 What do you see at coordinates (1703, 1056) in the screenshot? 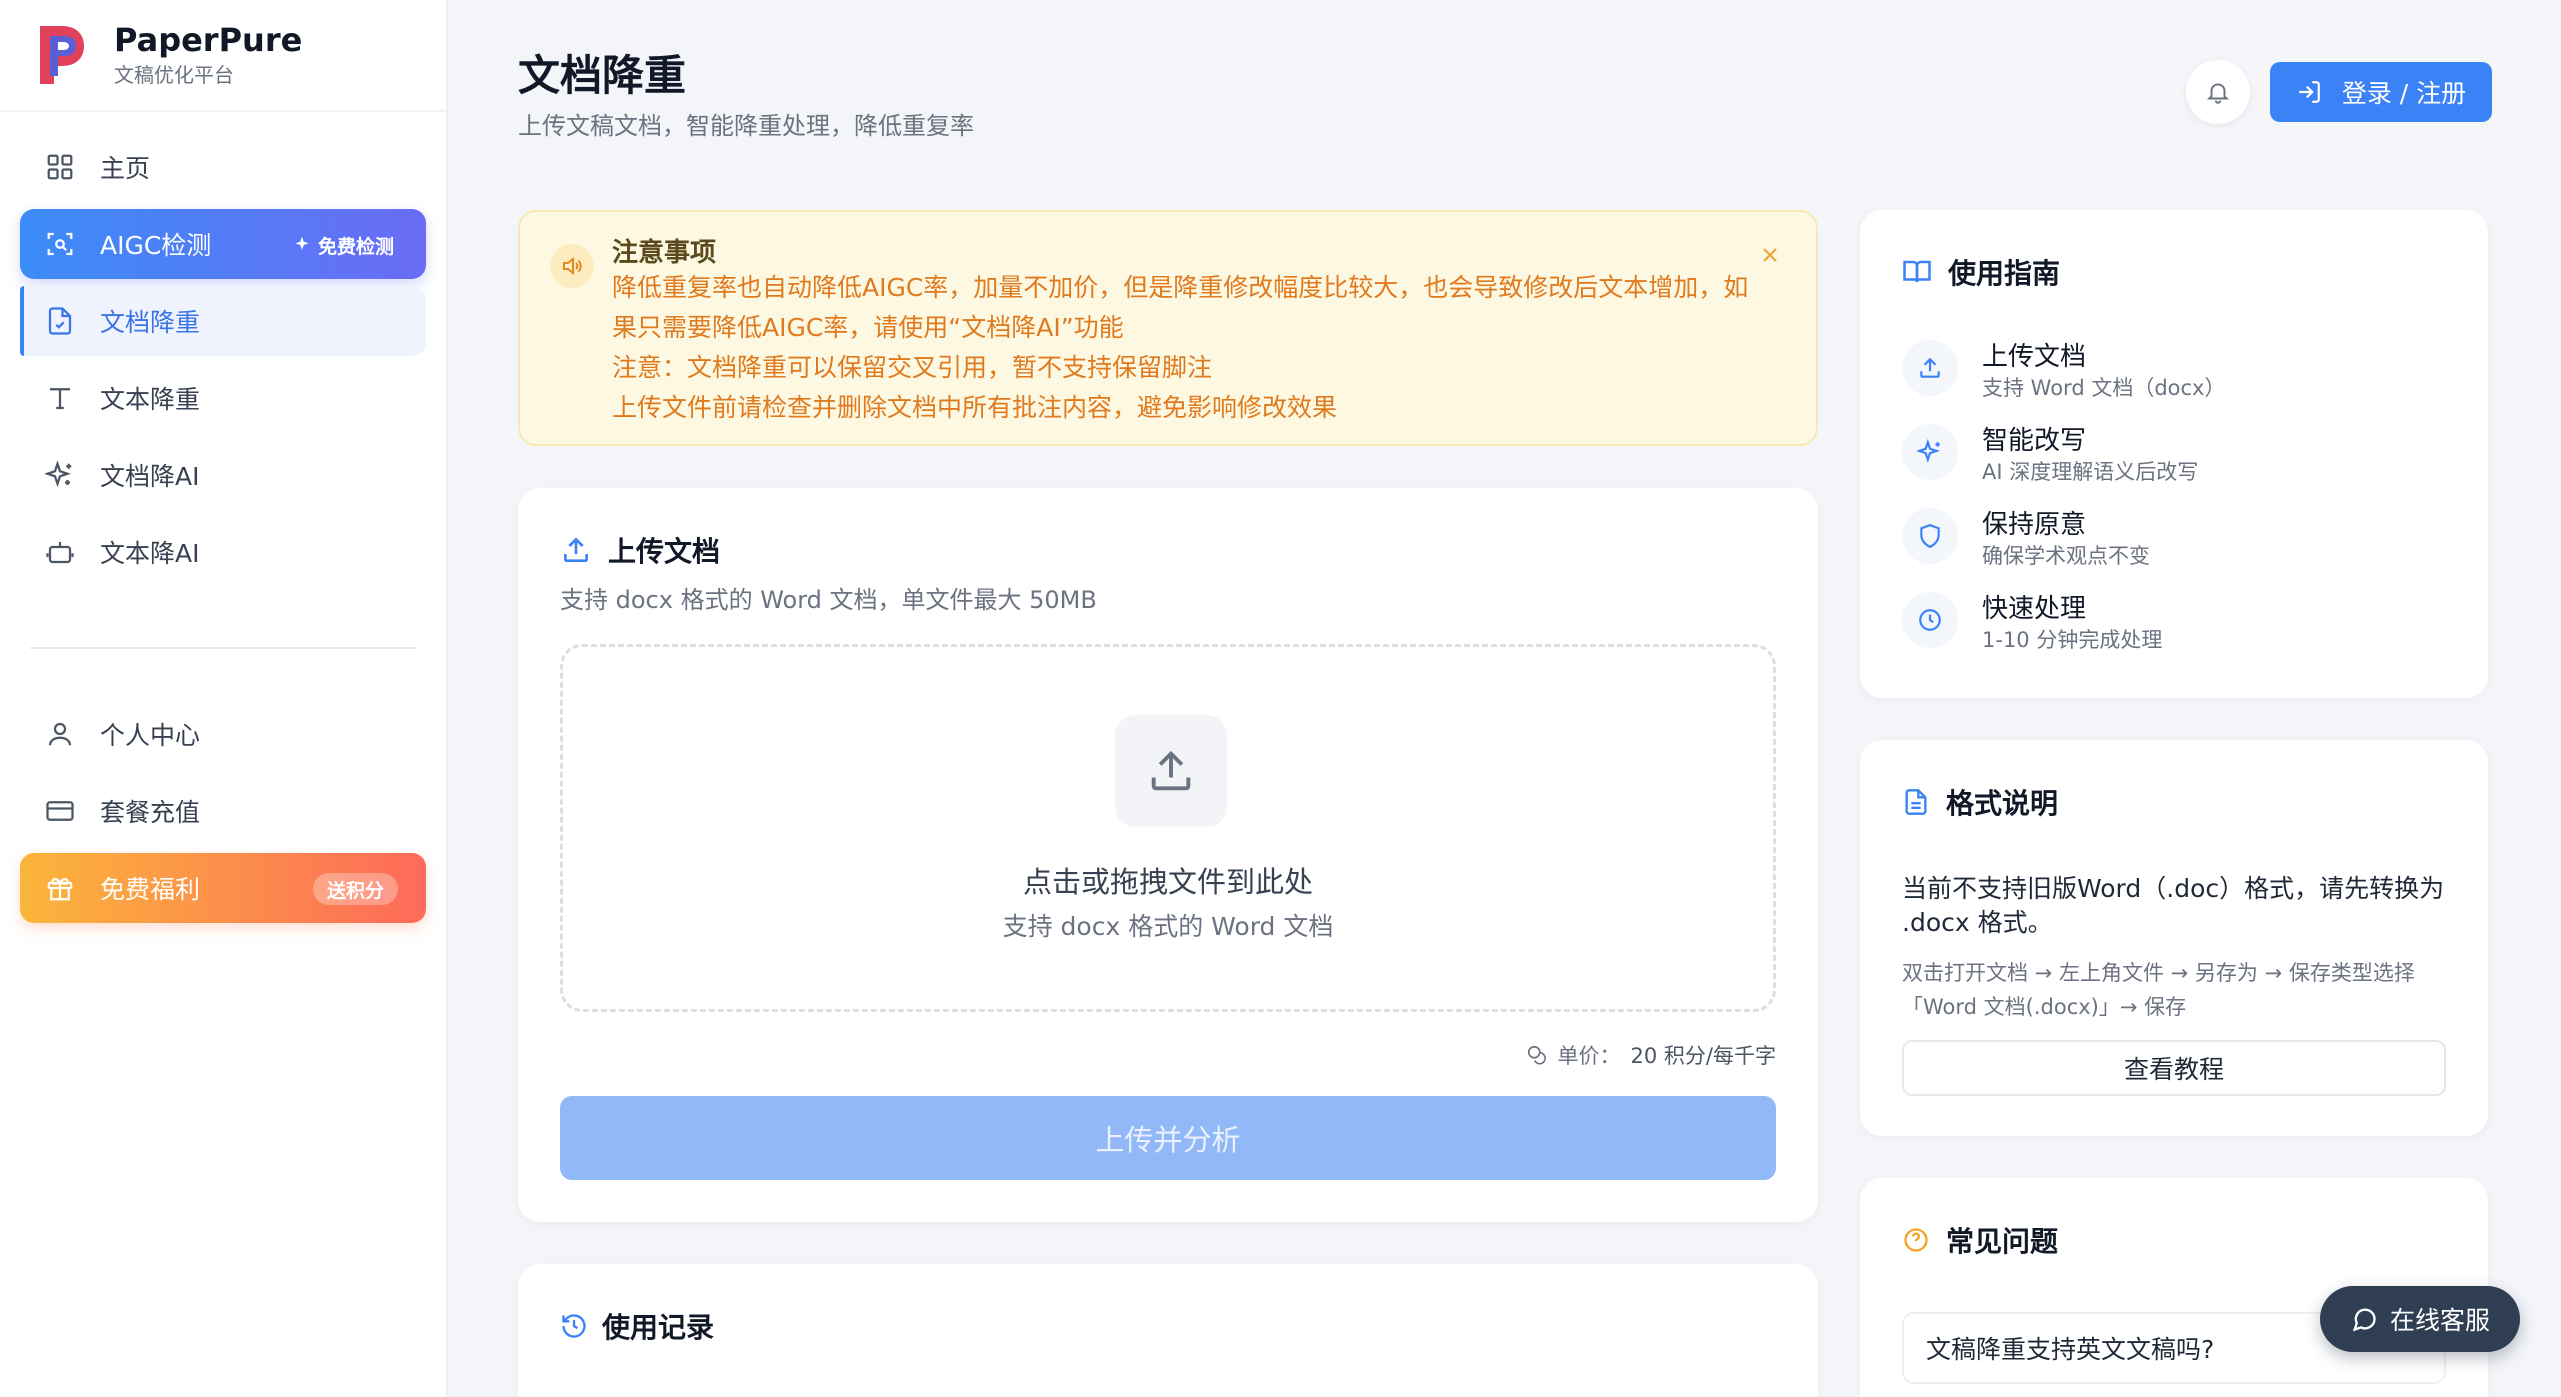
I see `price-value: 20 积分/每千字` at bounding box center [1703, 1056].